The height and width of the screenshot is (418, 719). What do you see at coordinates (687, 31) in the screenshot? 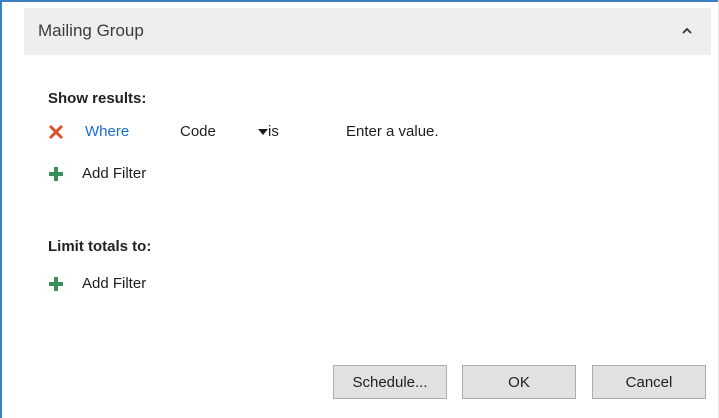
I see `chevron-up-icon` at bounding box center [687, 31].